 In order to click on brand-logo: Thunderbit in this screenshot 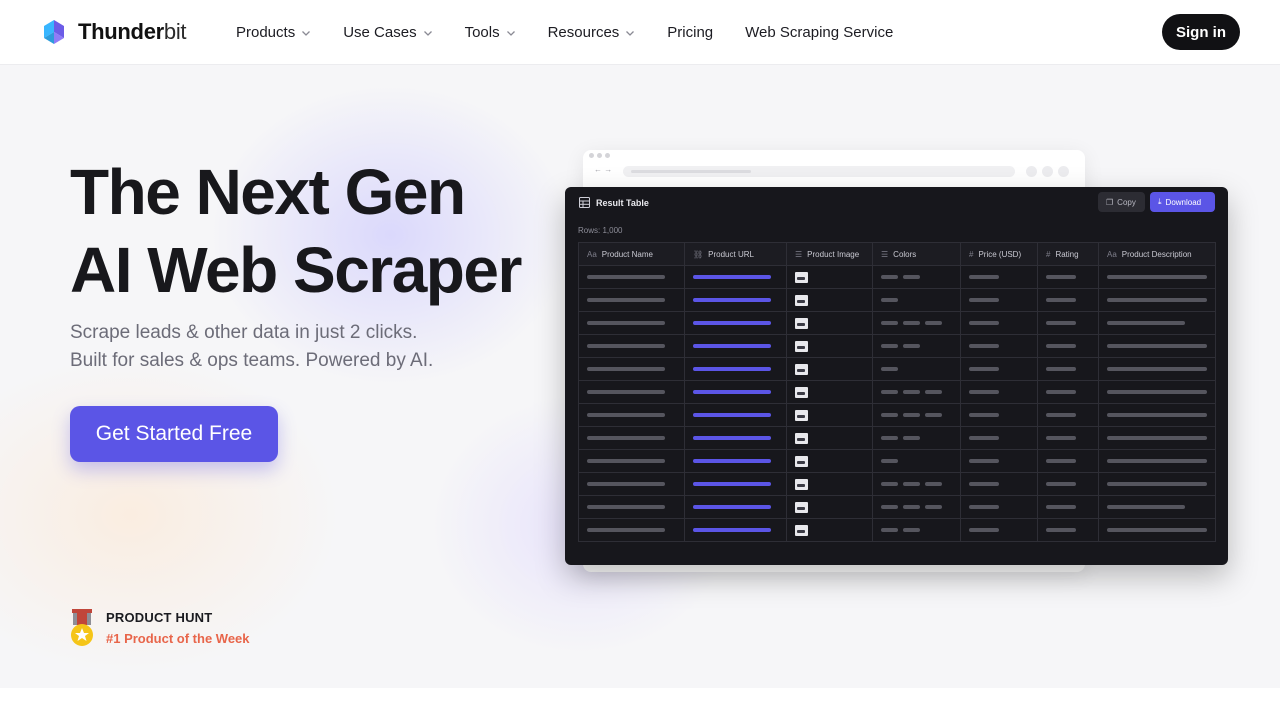, I will do `click(113, 32)`.